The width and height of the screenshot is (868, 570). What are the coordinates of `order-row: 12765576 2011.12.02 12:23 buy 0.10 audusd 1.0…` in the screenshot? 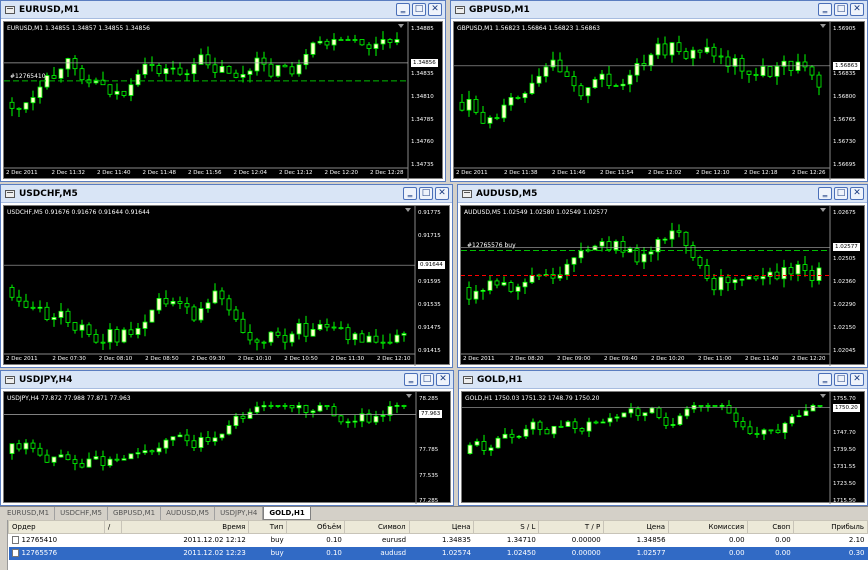 It's located at (438, 553).